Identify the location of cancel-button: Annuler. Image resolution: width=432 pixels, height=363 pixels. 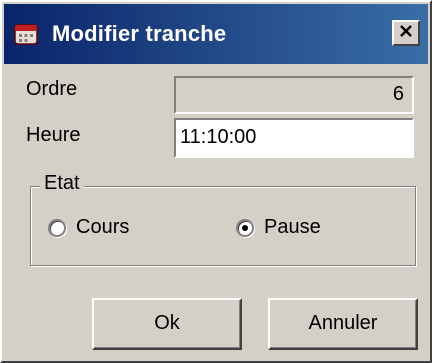
(343, 324).